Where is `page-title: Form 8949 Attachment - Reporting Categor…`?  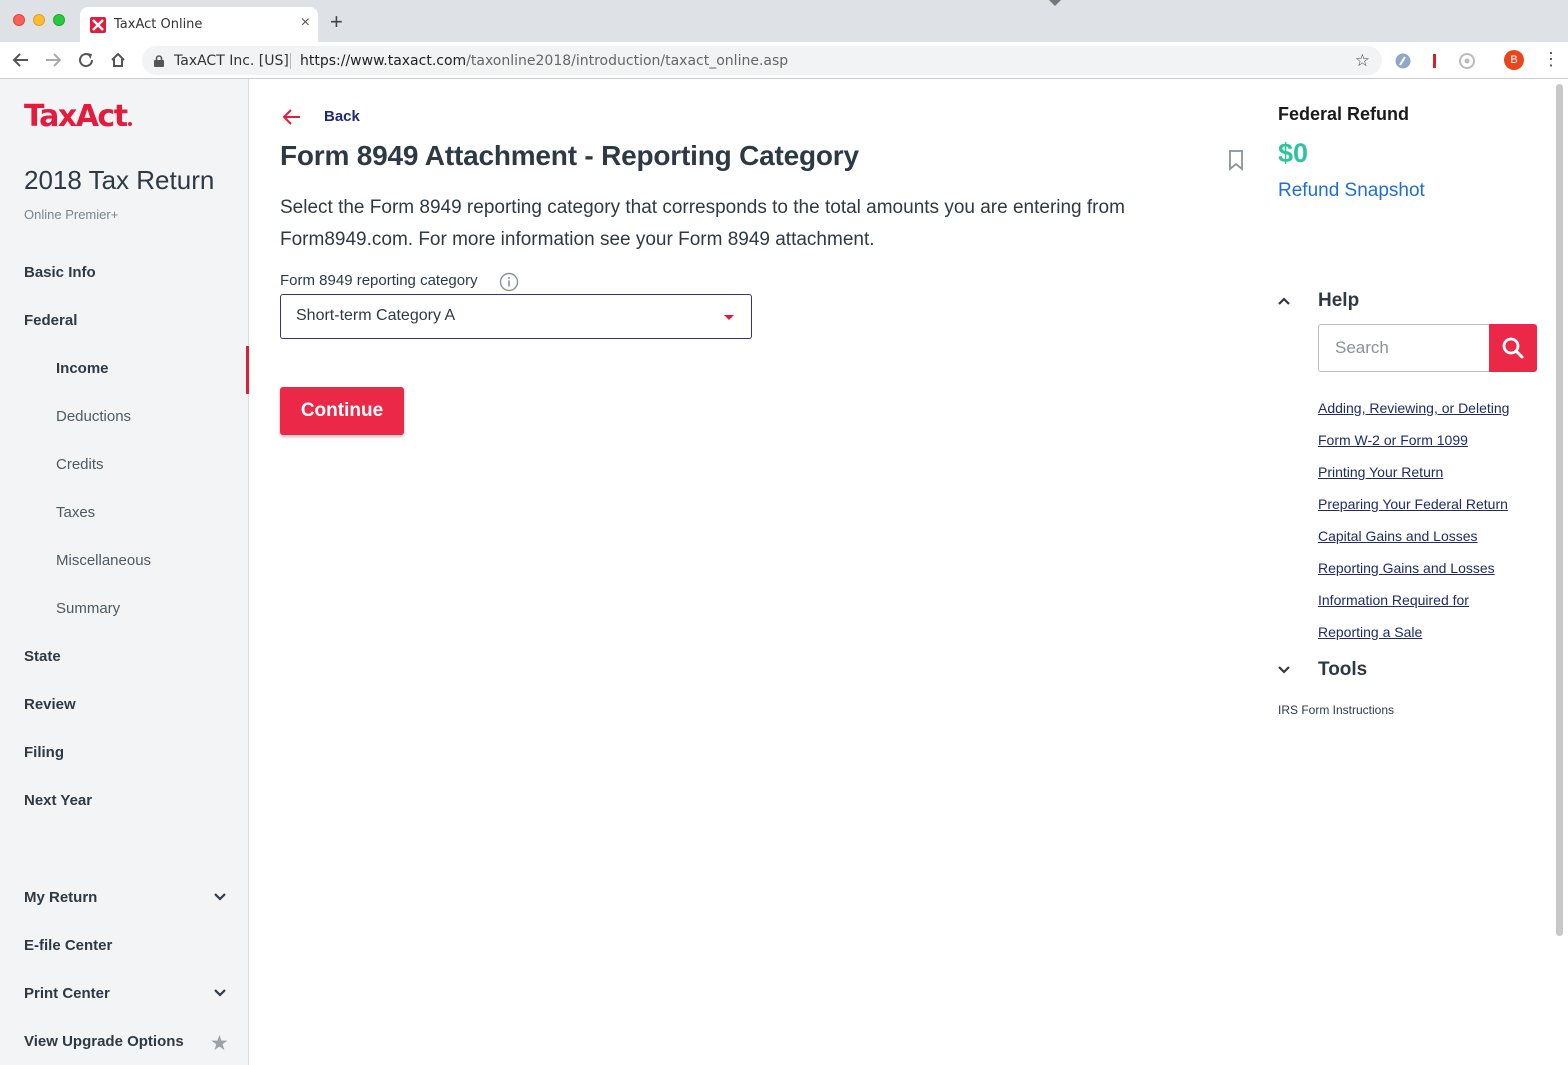 page-title: Form 8949 Attachment - Reporting Categor… is located at coordinates (569, 155).